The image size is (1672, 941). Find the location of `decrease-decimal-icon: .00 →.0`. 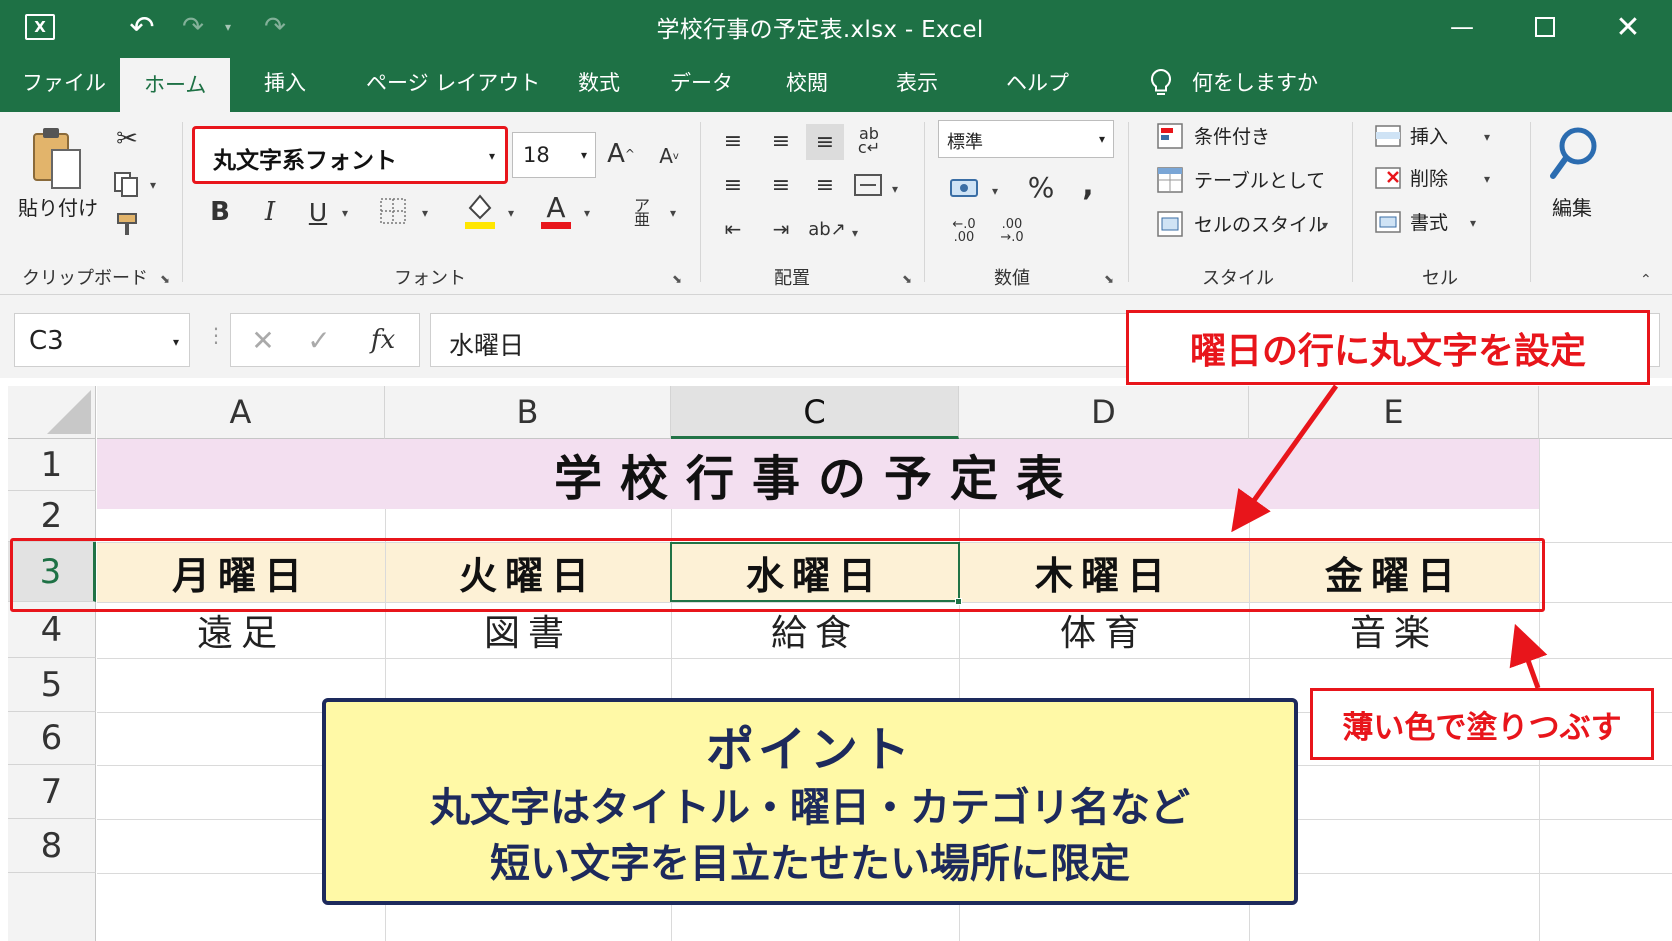

decrease-decimal-icon: .00 →.0 is located at coordinates (1012, 231).